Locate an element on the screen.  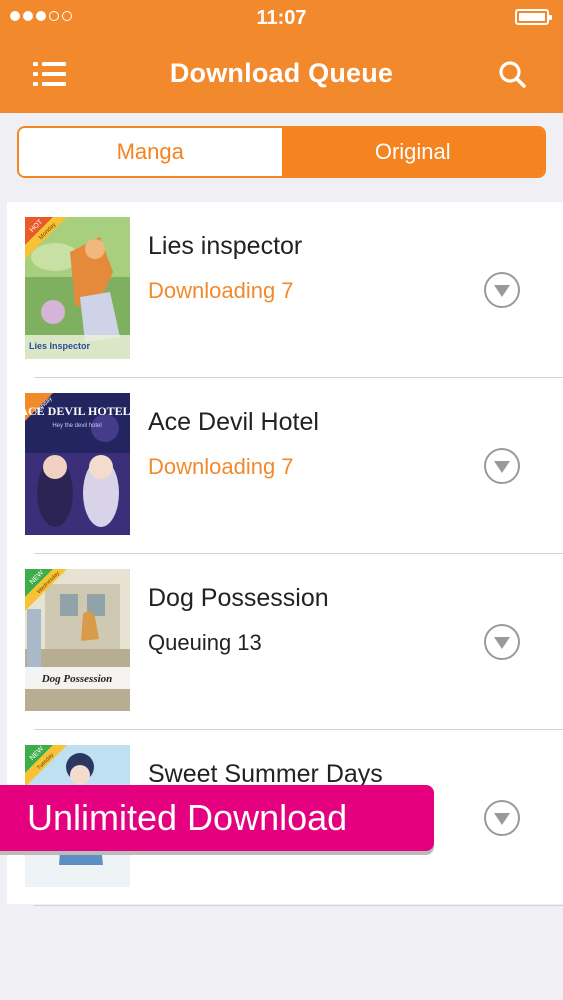
item-status: Queuing 13 is located at coordinates (205, 642).